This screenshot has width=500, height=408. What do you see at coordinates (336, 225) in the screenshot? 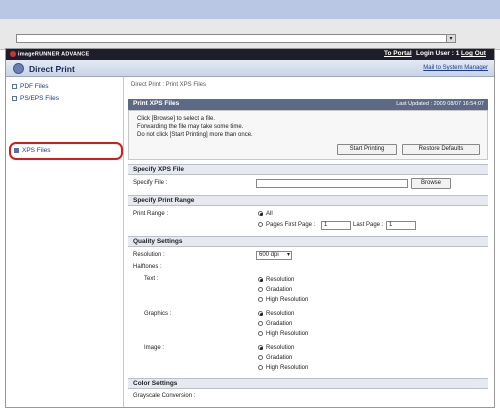
I see `first-page-input: 1` at bounding box center [336, 225].